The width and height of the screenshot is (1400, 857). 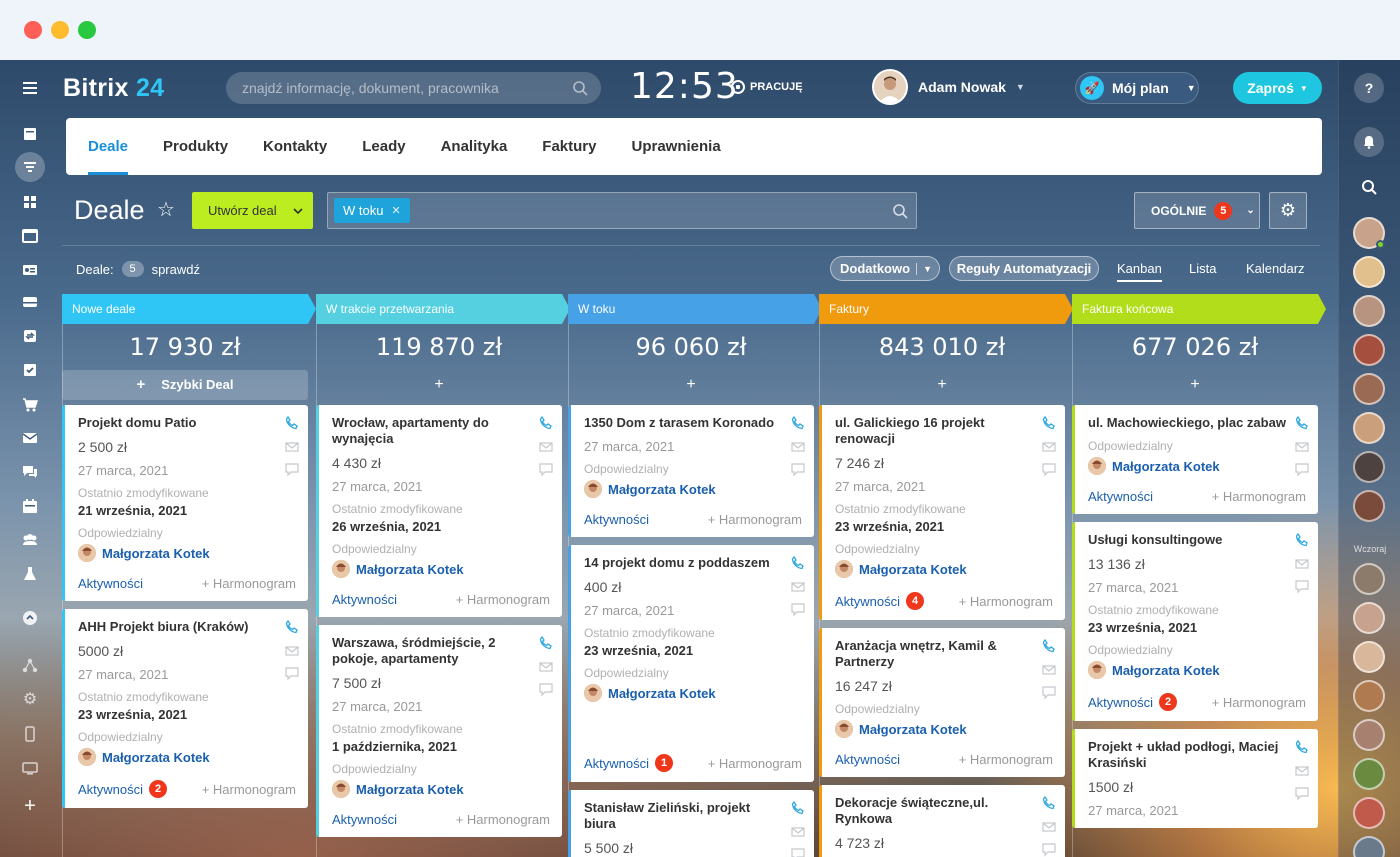 I want to click on filter-chip: W toku ✕, so click(x=372, y=210).